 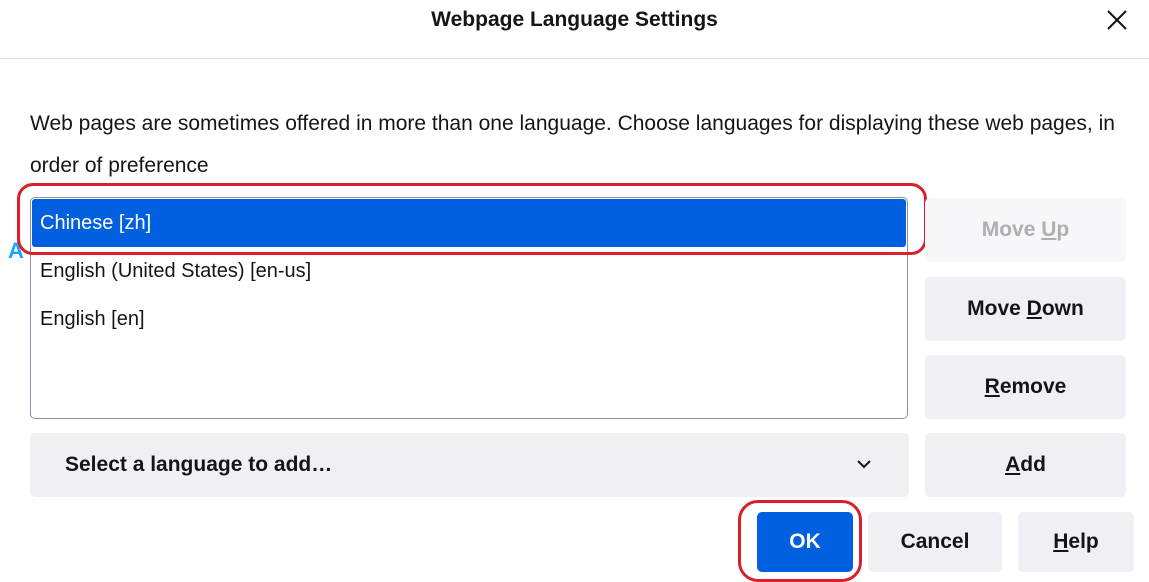 I want to click on remove-access-key: R, so click(x=992, y=386).